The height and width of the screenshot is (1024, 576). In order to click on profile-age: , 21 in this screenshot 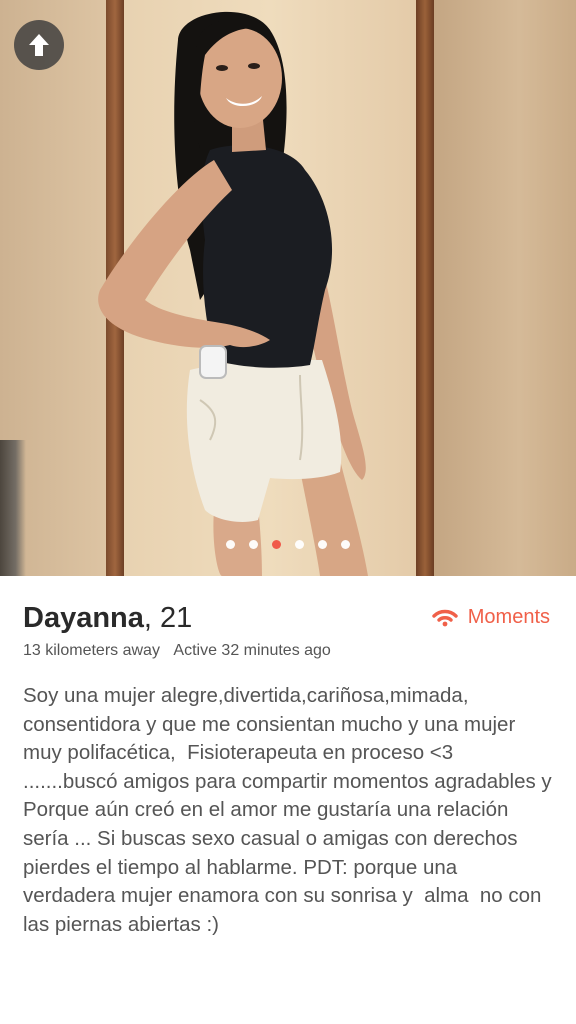, I will do `click(168, 618)`.